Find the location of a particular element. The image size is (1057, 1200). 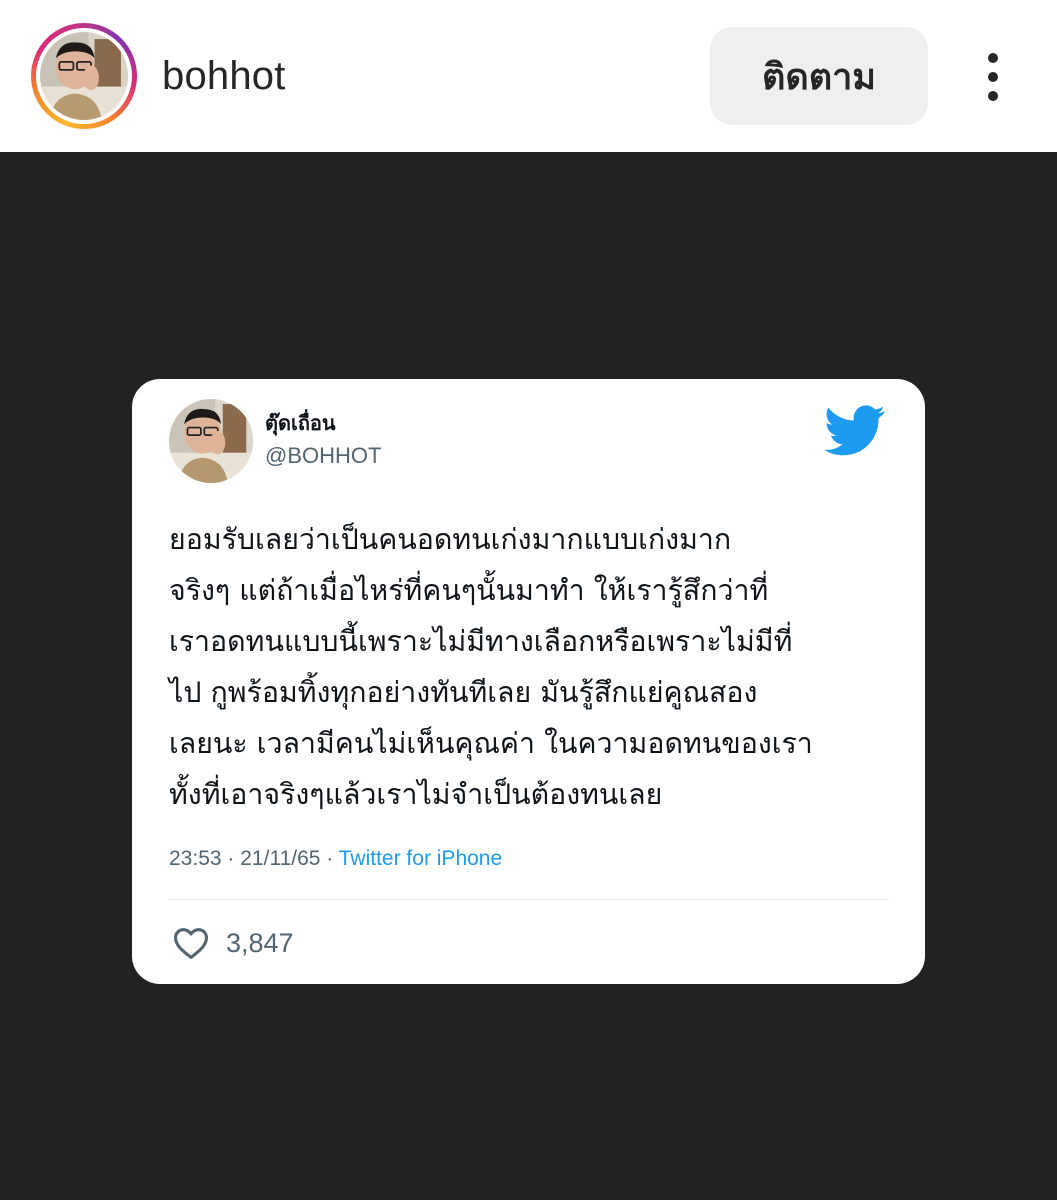

post-header: bohhot ติดตาม is located at coordinates (528, 76).